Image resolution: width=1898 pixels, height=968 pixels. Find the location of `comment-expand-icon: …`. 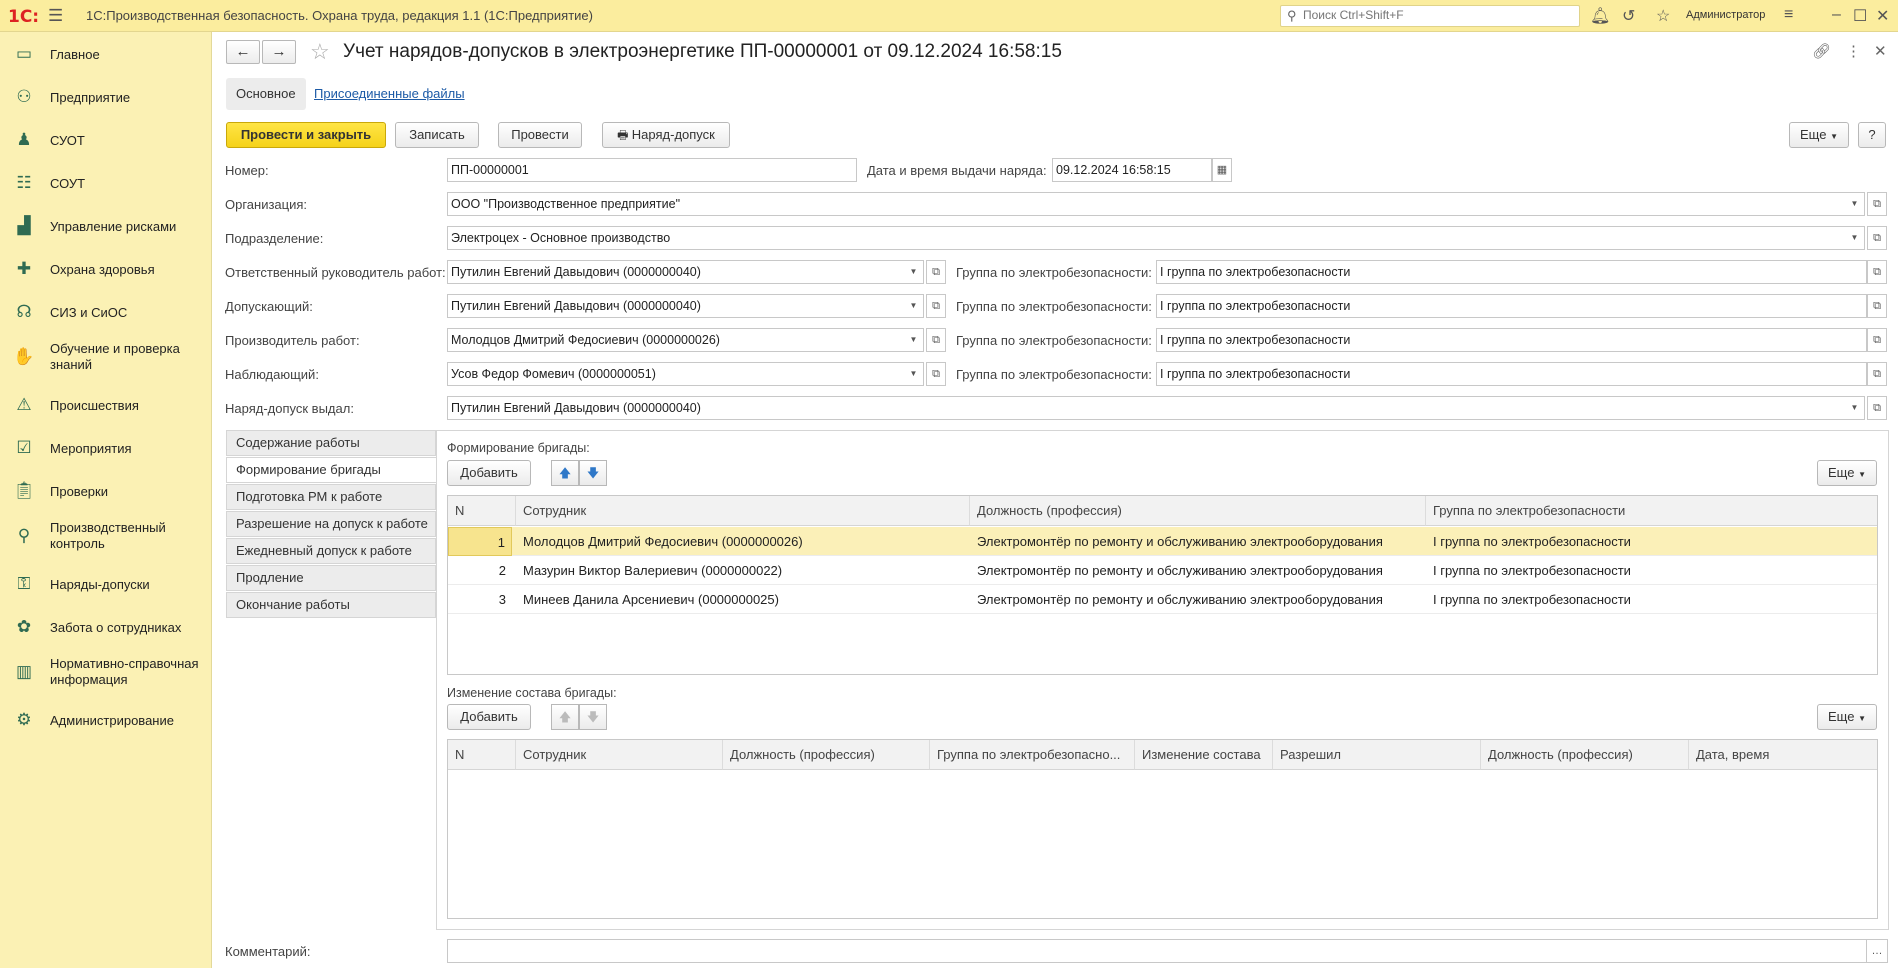

comment-expand-icon: … is located at coordinates (1877, 951).